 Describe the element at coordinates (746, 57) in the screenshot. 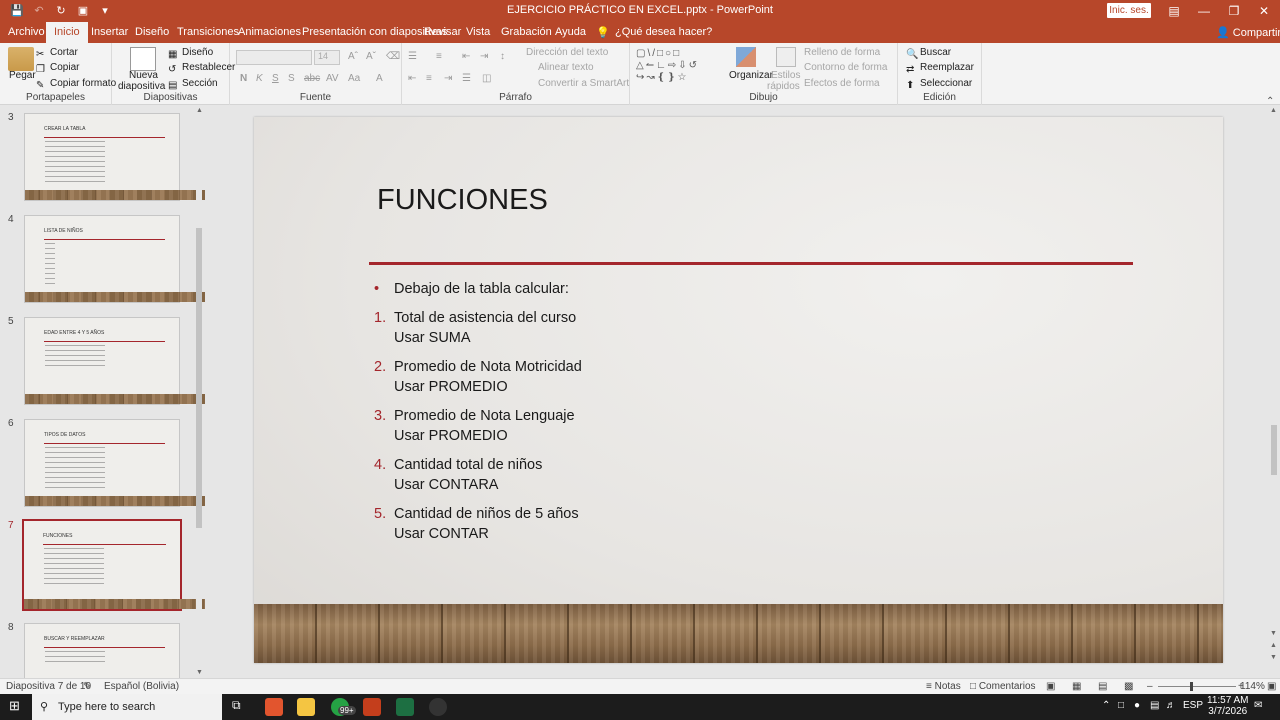

I see `arrange-icon` at that location.